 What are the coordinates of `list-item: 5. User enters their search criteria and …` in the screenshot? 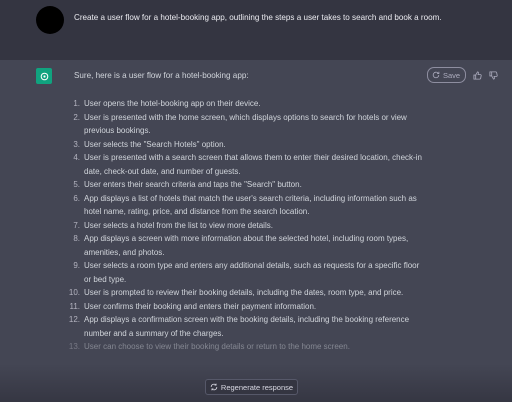 It's located at (187, 184).